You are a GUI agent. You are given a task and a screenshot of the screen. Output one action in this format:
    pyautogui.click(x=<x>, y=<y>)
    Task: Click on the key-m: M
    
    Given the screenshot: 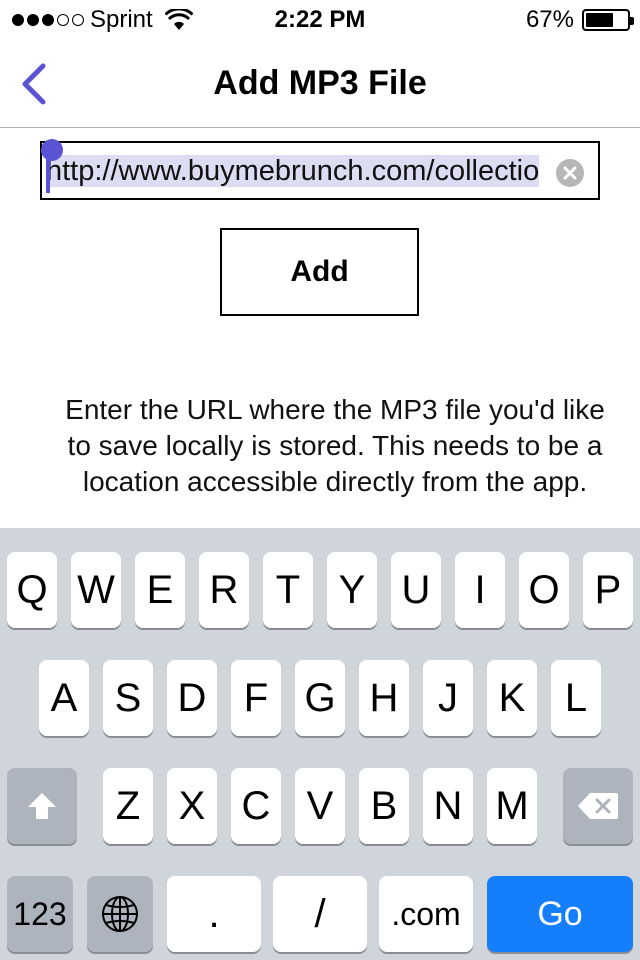 What is the action you would take?
    pyautogui.click(x=512, y=806)
    